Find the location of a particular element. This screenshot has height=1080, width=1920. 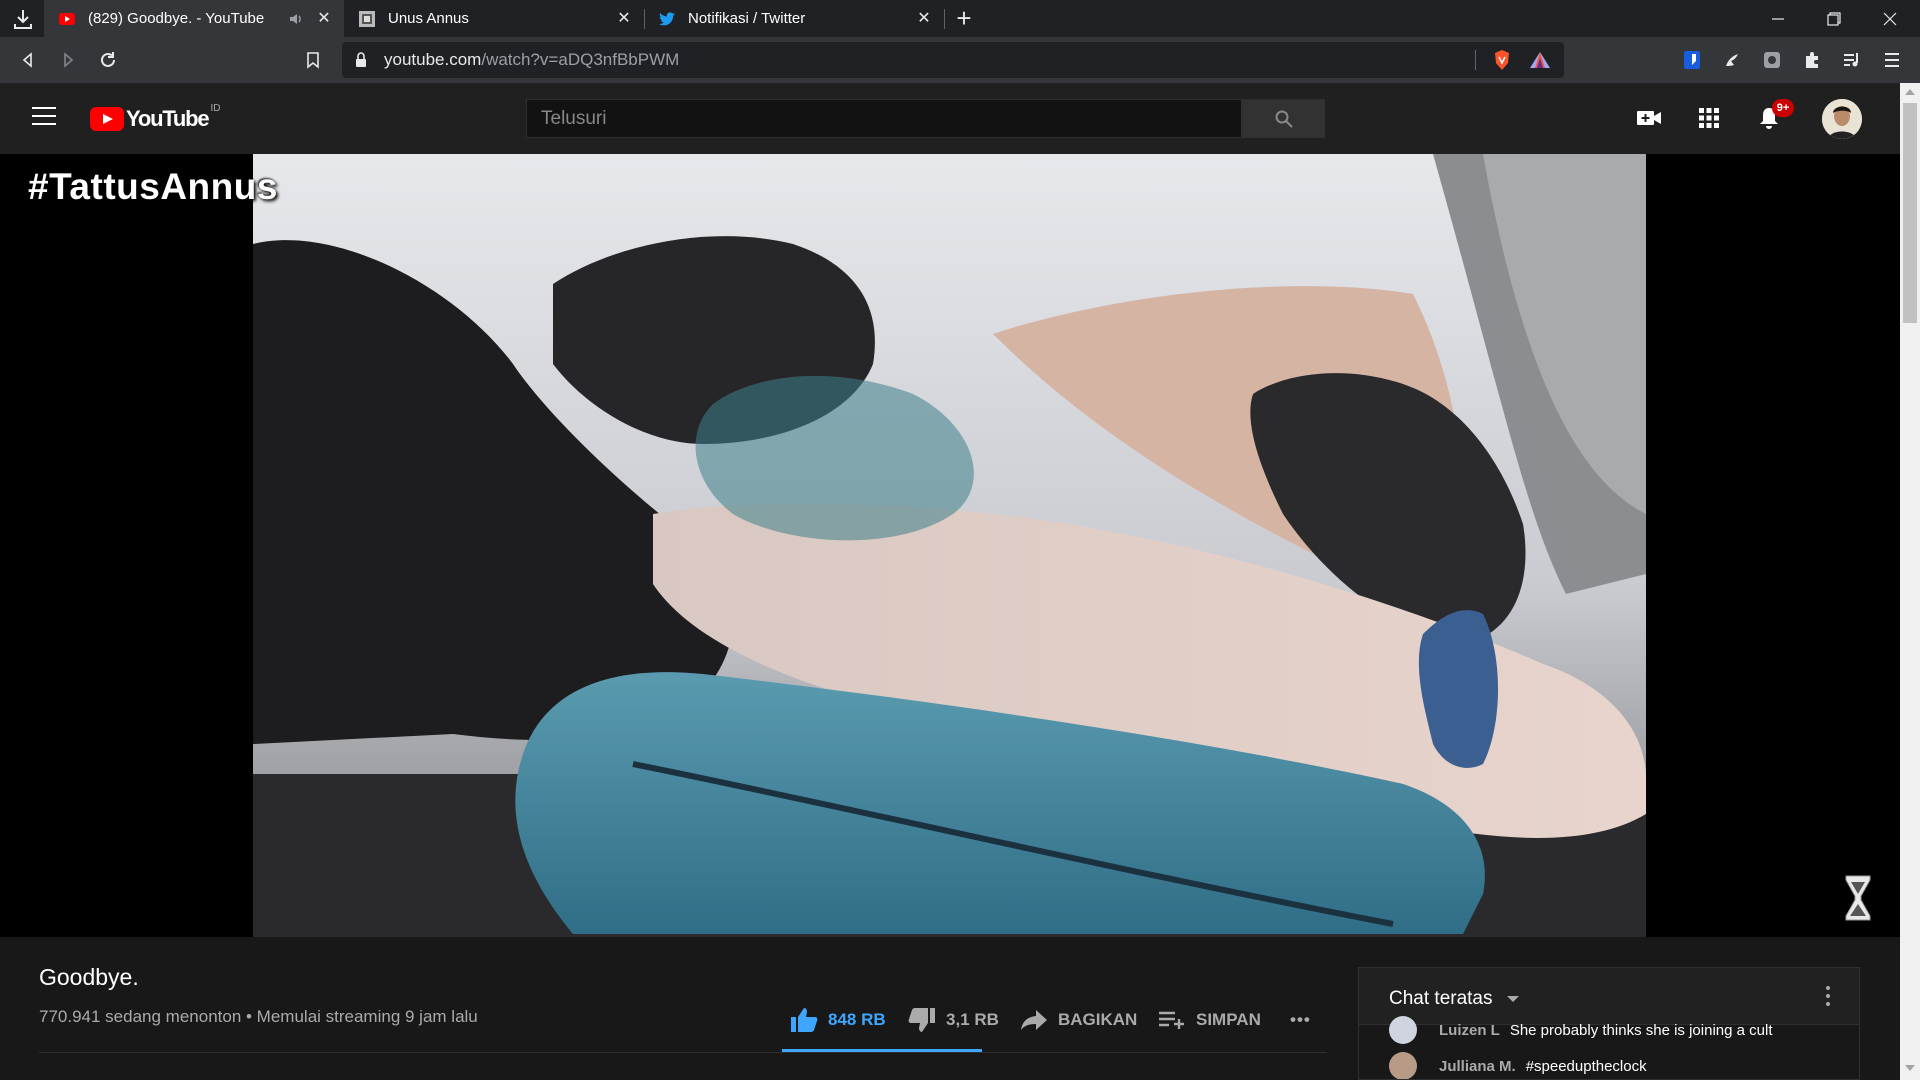

minimize-button is located at coordinates (1778, 18).